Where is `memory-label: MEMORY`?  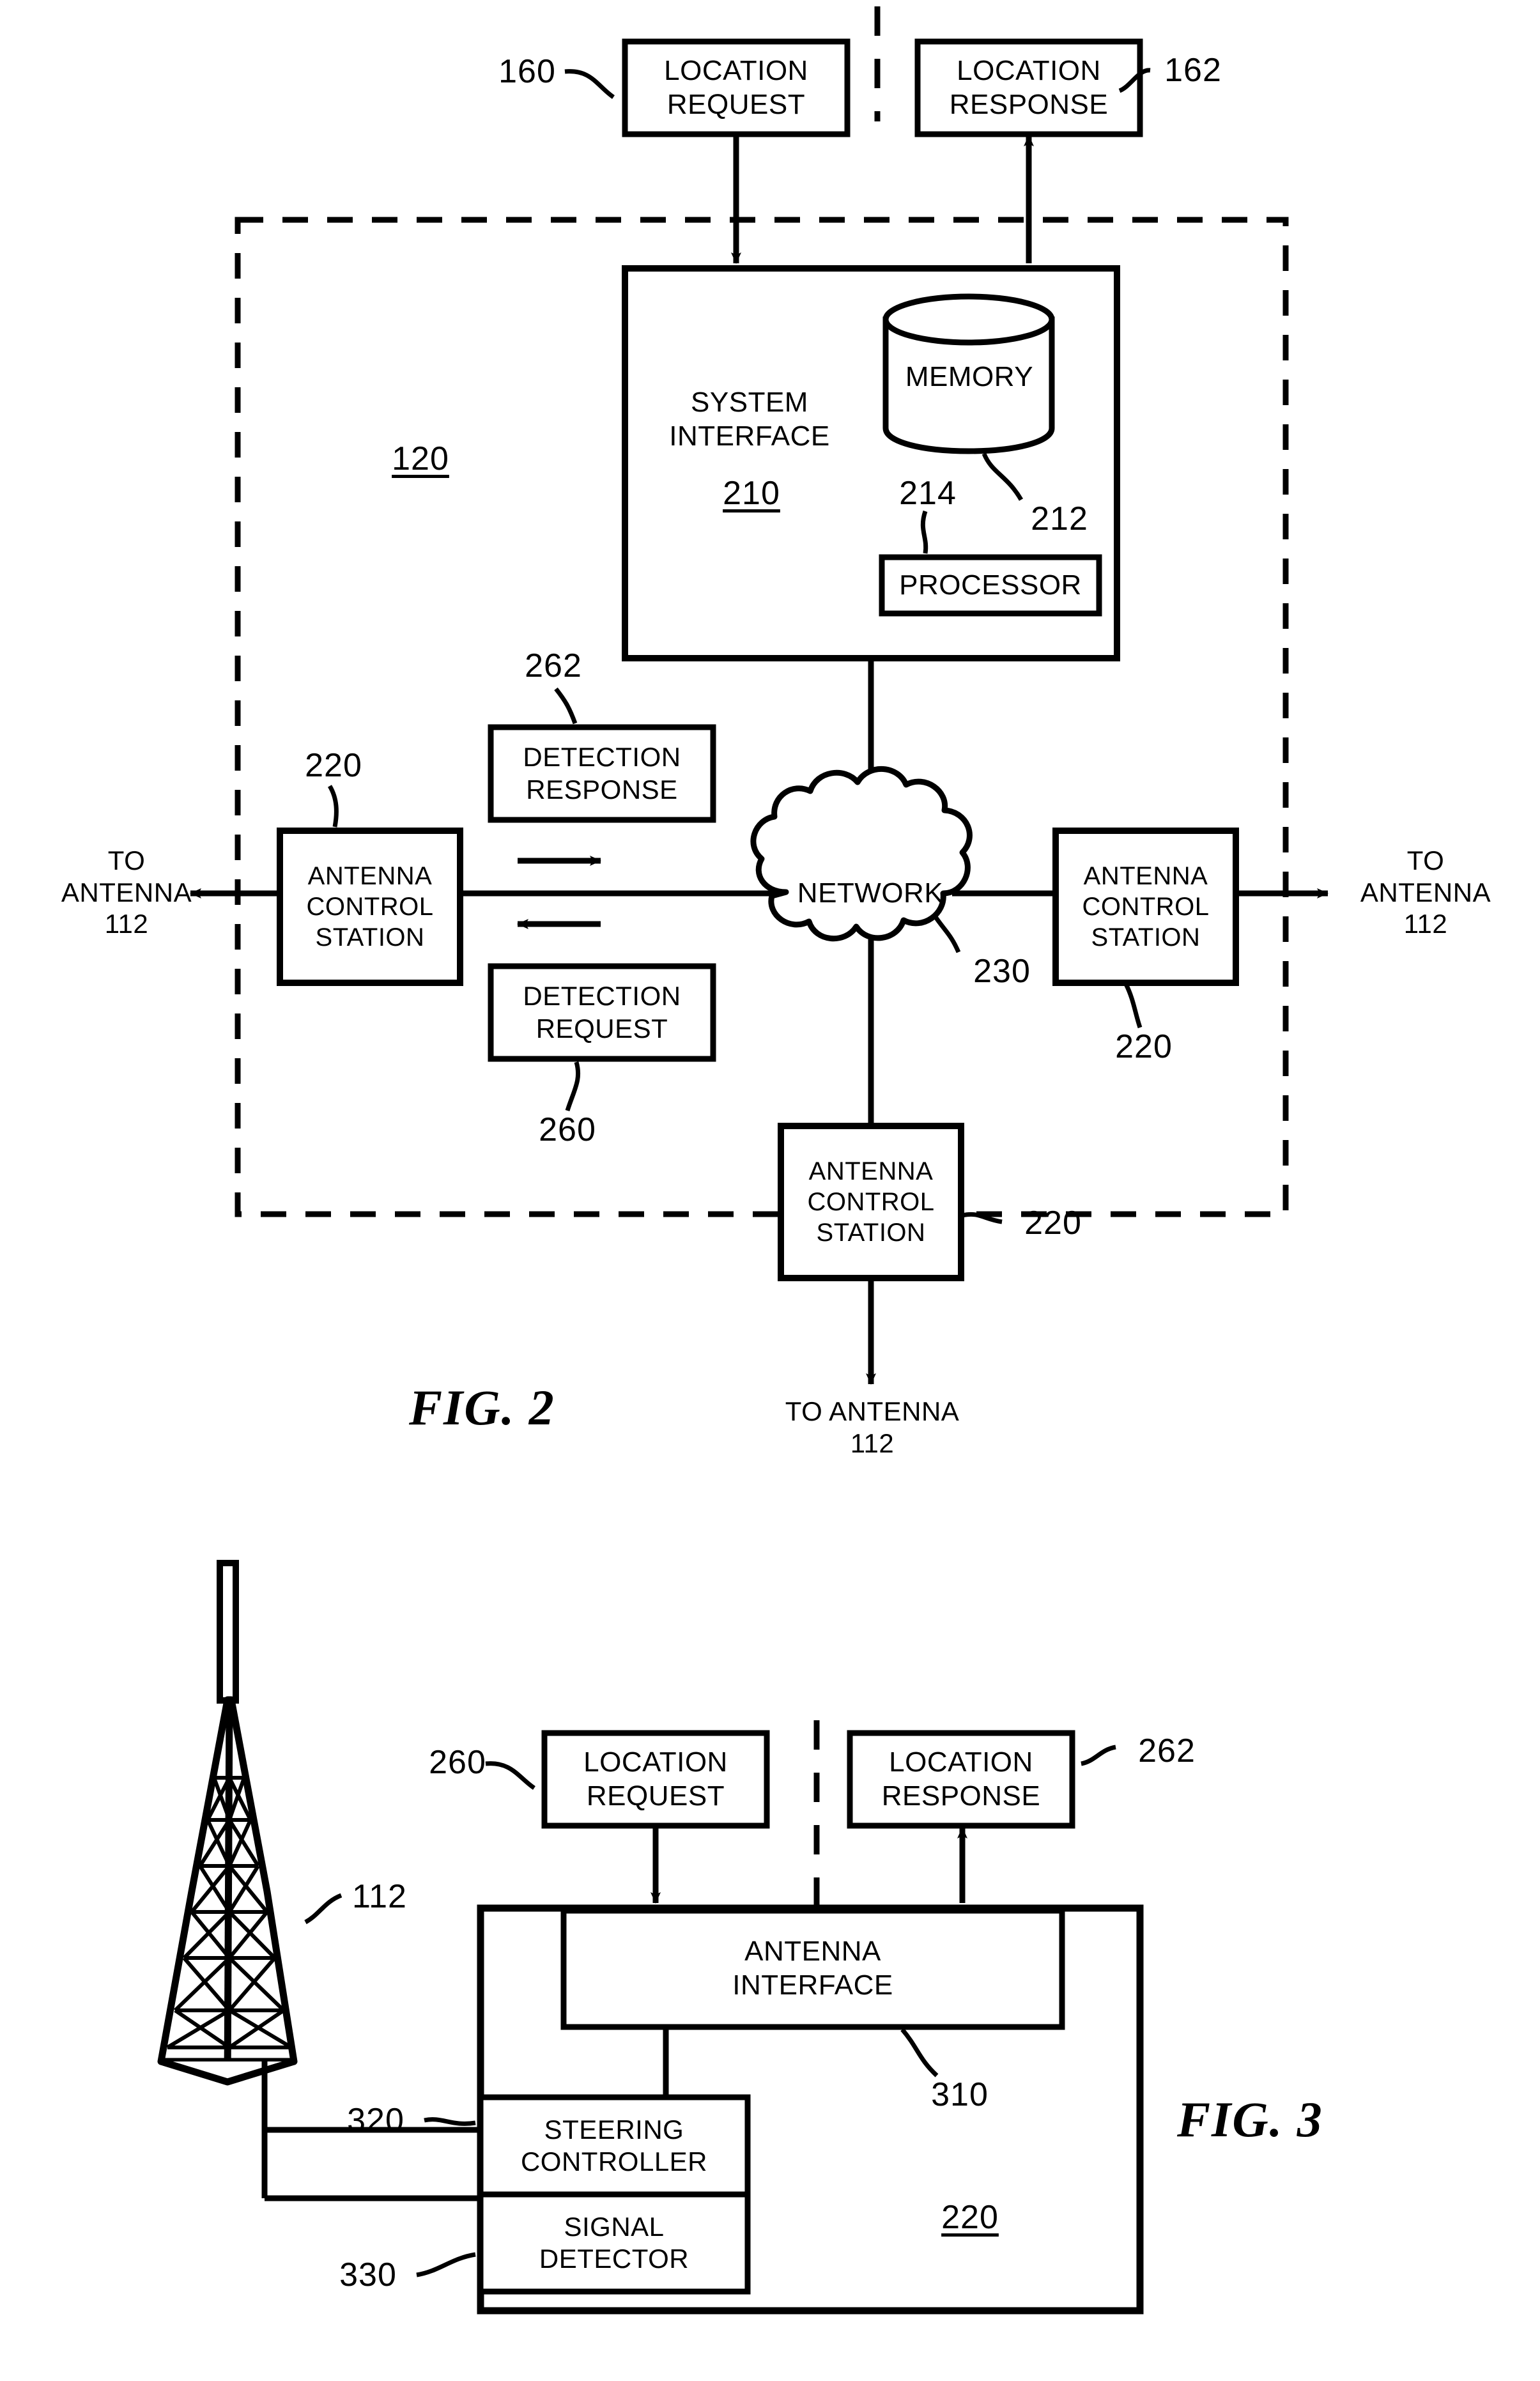 memory-label: MEMORY is located at coordinates (969, 376).